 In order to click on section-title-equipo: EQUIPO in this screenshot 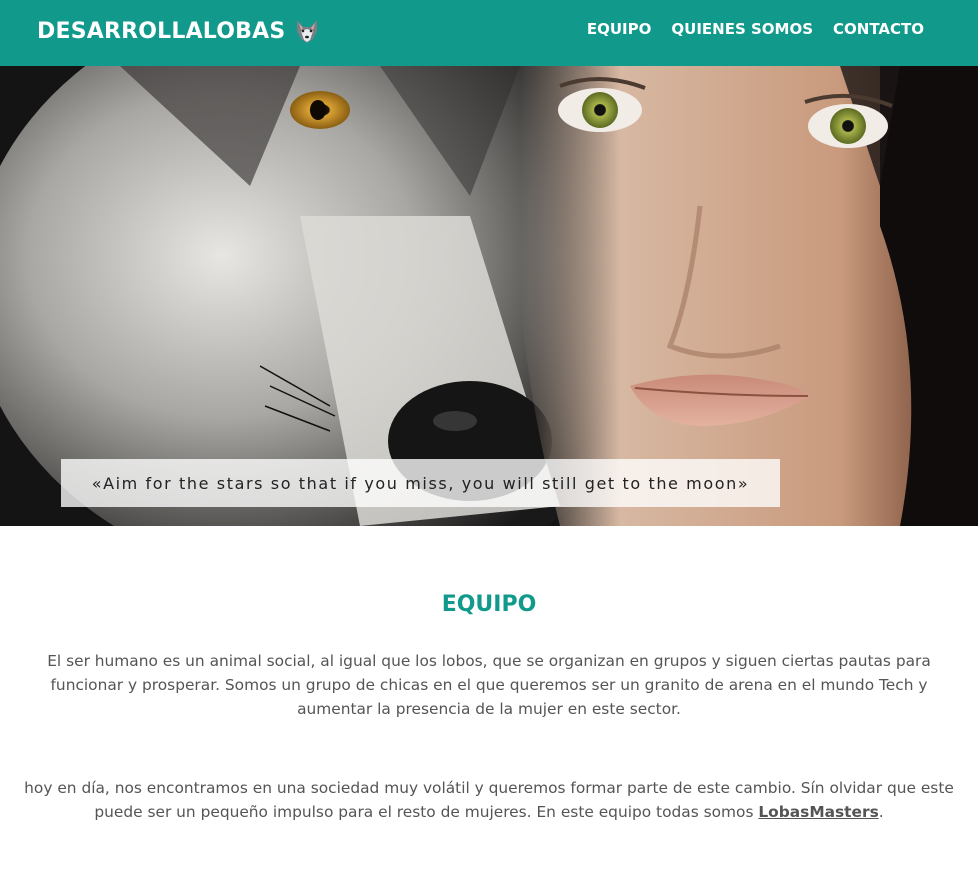, I will do `click(489, 604)`.